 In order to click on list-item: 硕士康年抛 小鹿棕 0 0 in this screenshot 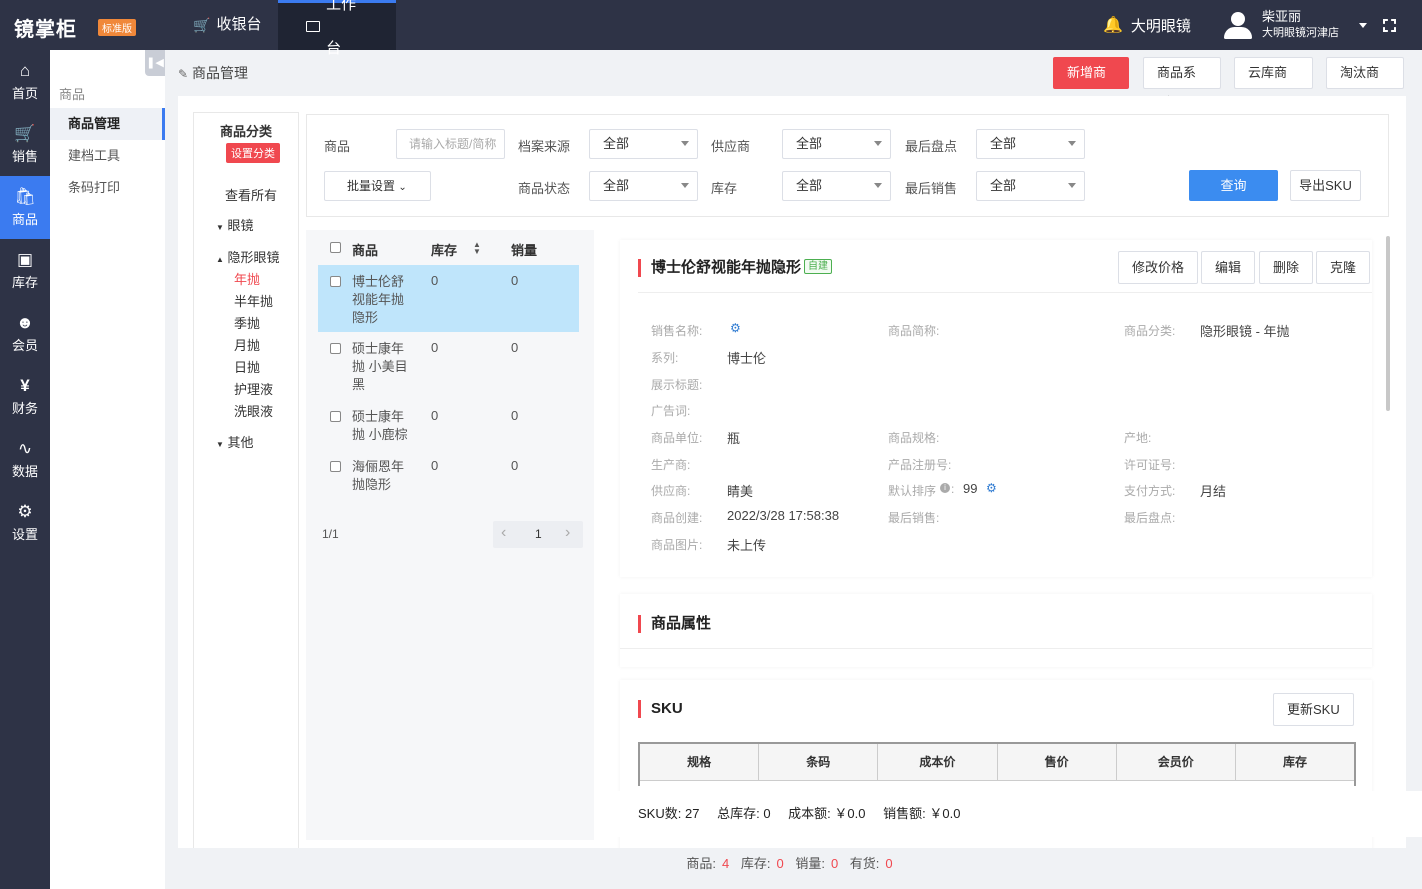, I will do `click(448, 425)`.